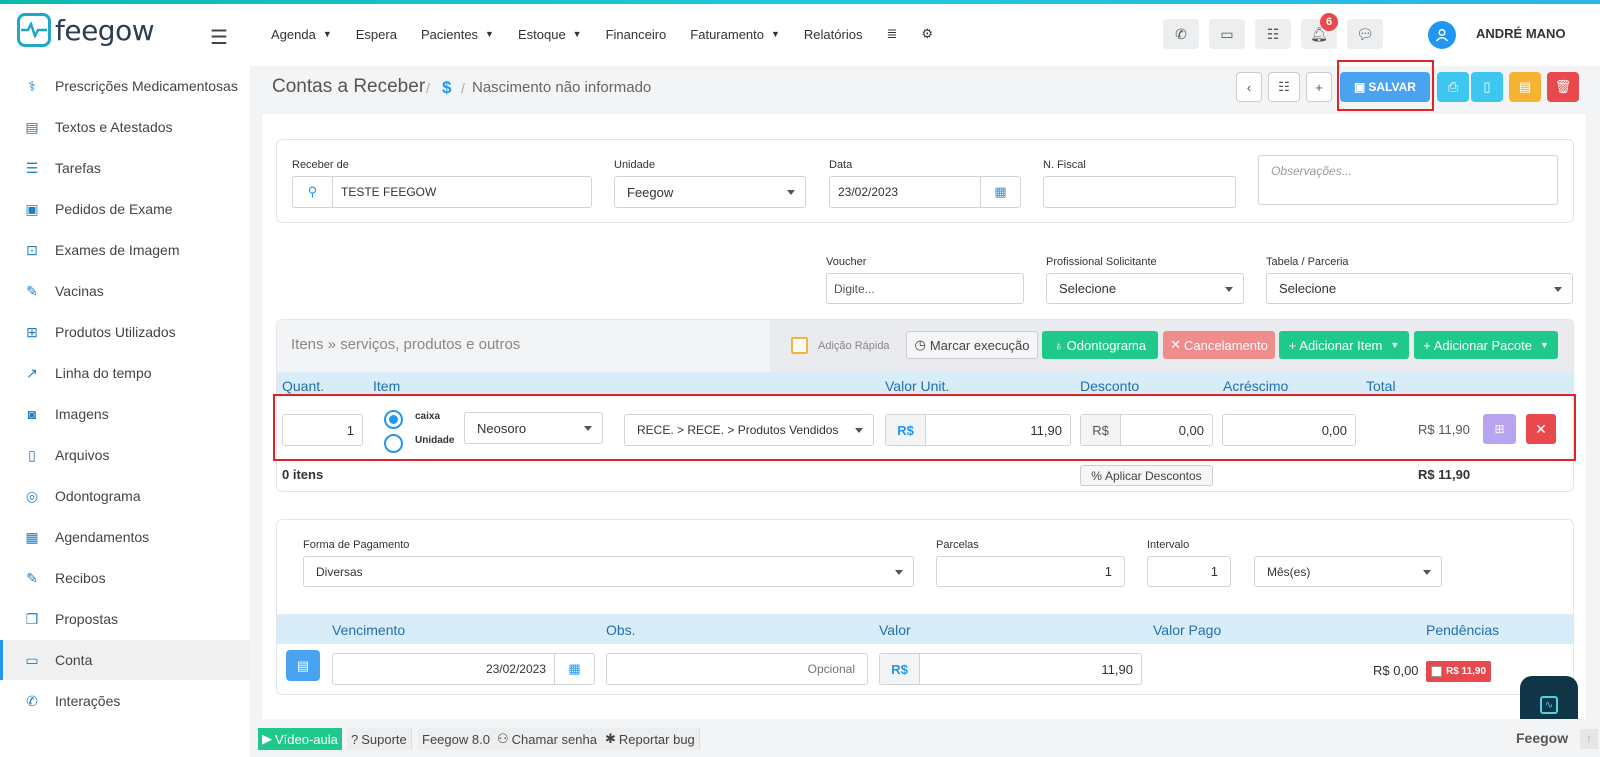 The width and height of the screenshot is (1600, 757). I want to click on unidade-value: Feegow, so click(650, 192).